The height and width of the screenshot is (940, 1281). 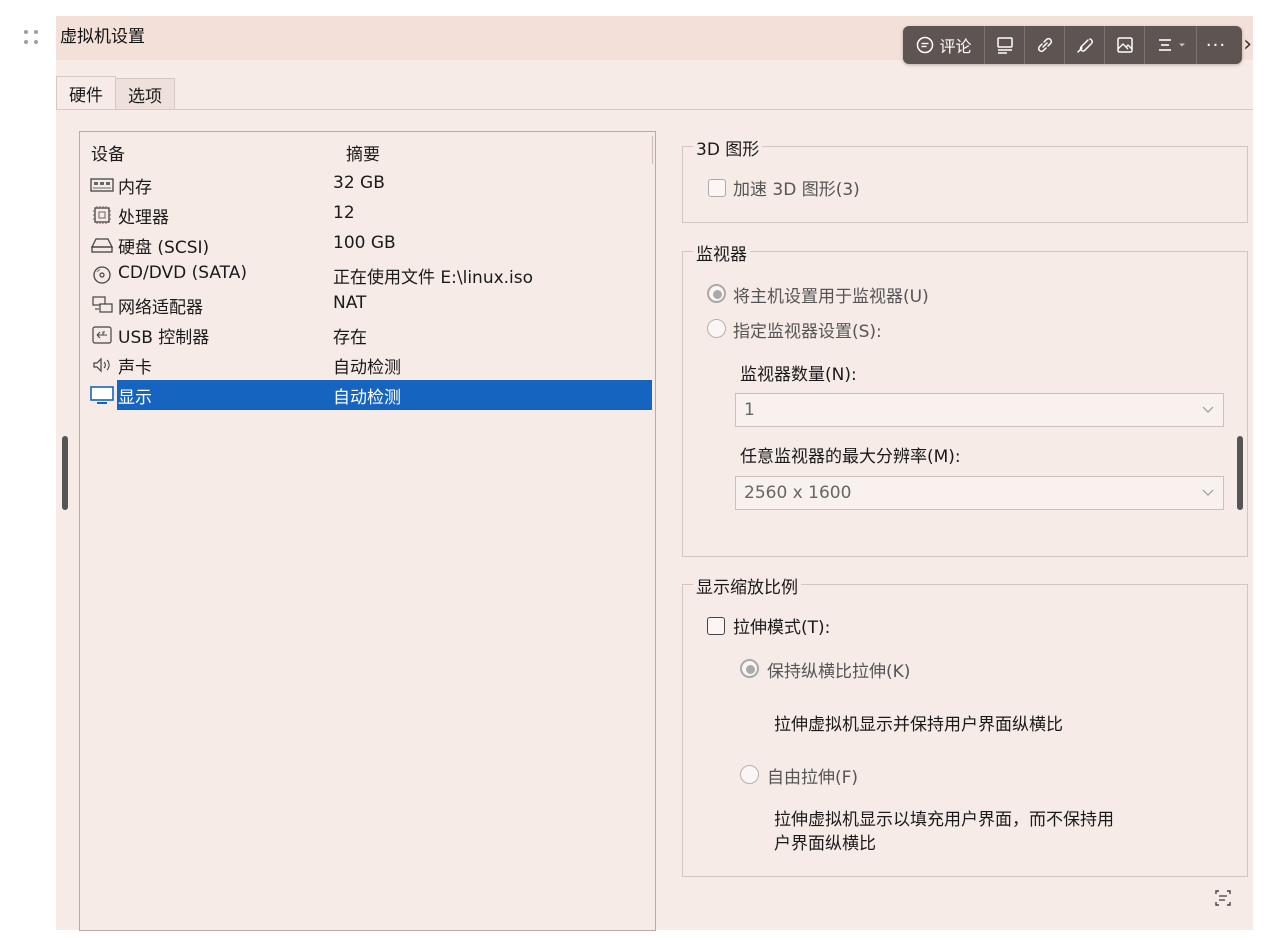 I want to click on comment-icon, so click(x=925, y=45).